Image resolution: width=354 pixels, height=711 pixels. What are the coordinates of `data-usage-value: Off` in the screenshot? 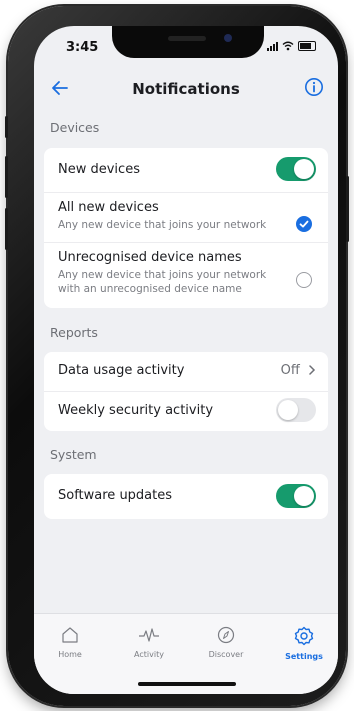 It's located at (298, 370).